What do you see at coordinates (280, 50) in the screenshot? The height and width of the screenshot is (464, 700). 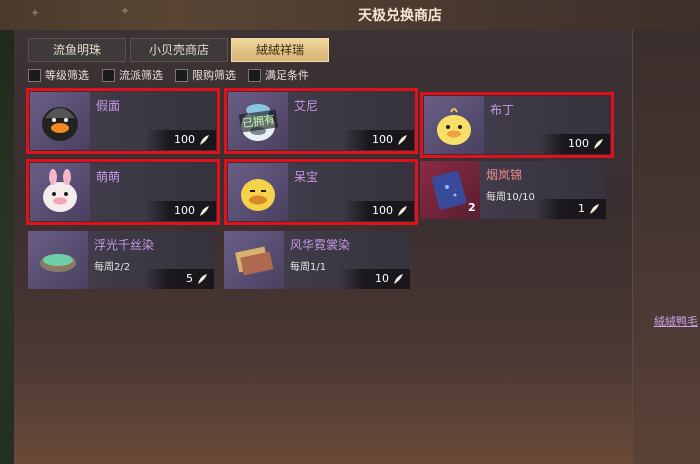 I see `tab-fluffy: 絨絨祥瑞` at bounding box center [280, 50].